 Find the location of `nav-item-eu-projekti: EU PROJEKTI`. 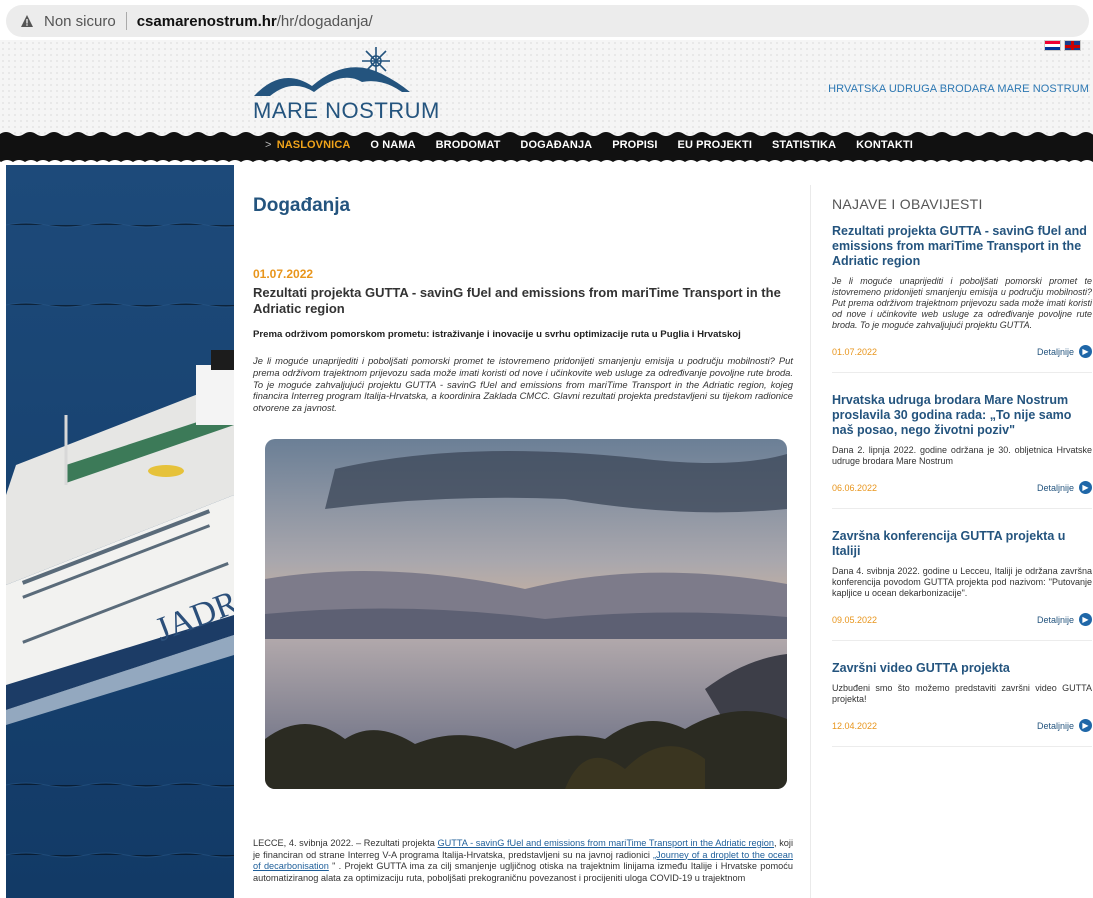

nav-item-eu-projekti: EU PROJEKTI is located at coordinates (715, 145).